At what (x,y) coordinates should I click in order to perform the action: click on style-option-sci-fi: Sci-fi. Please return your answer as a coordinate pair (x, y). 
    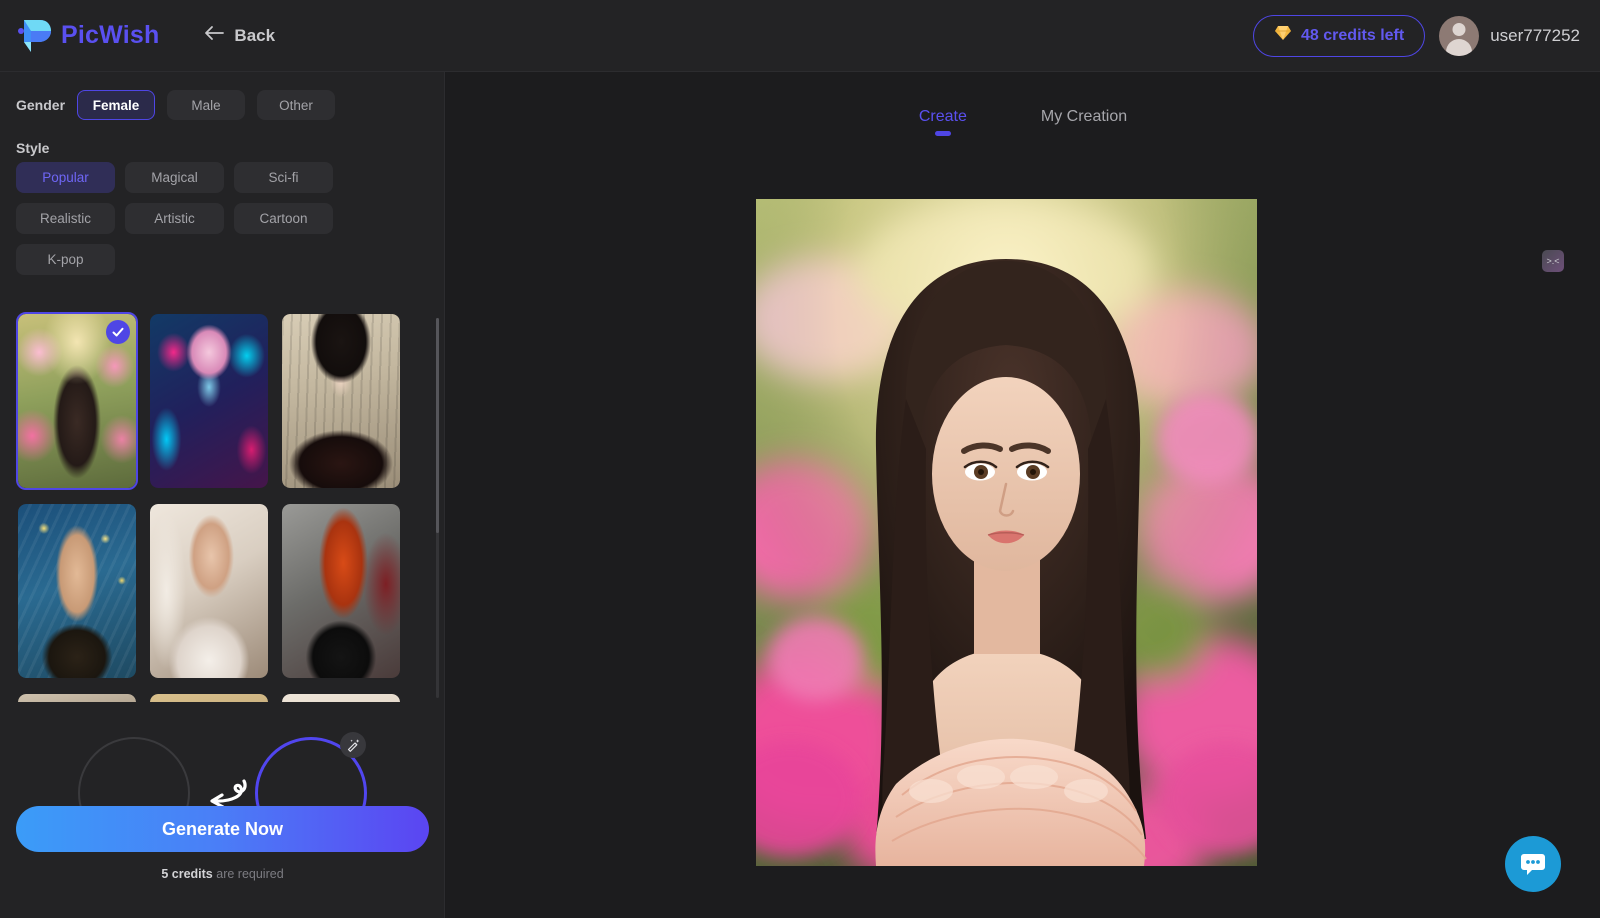
    Looking at the image, I should click on (283, 177).